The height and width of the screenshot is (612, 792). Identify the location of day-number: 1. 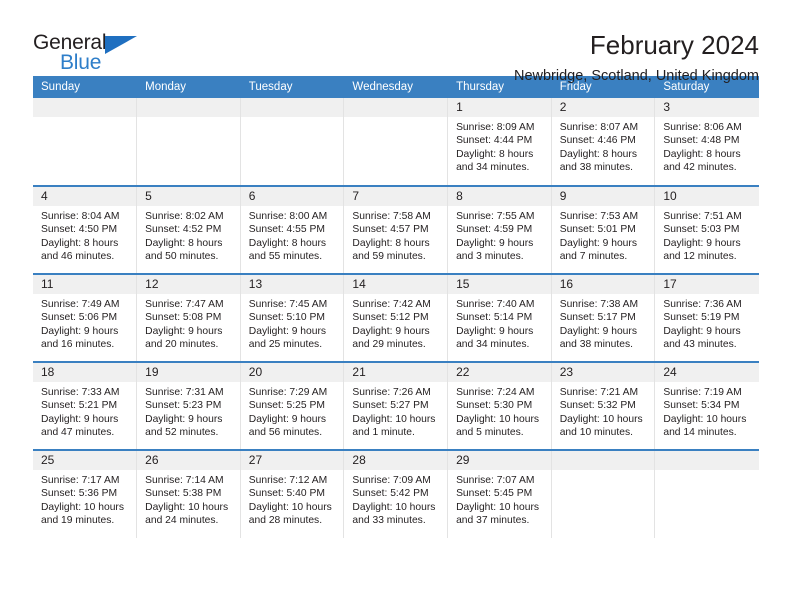
(499, 107).